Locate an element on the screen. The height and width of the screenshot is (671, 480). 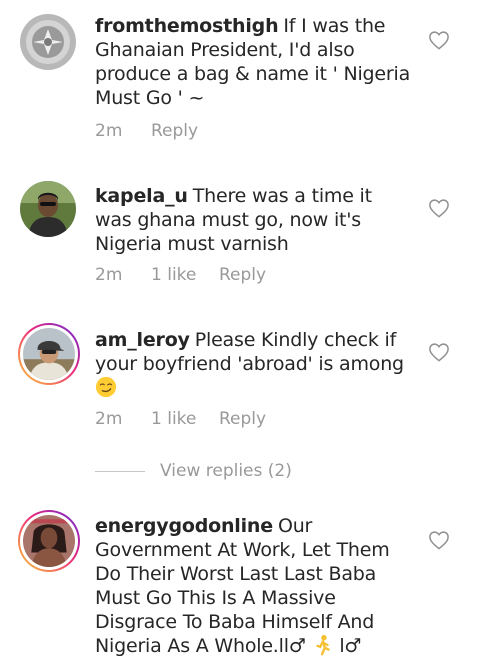
gray-emblem-avatar is located at coordinates (48, 42).